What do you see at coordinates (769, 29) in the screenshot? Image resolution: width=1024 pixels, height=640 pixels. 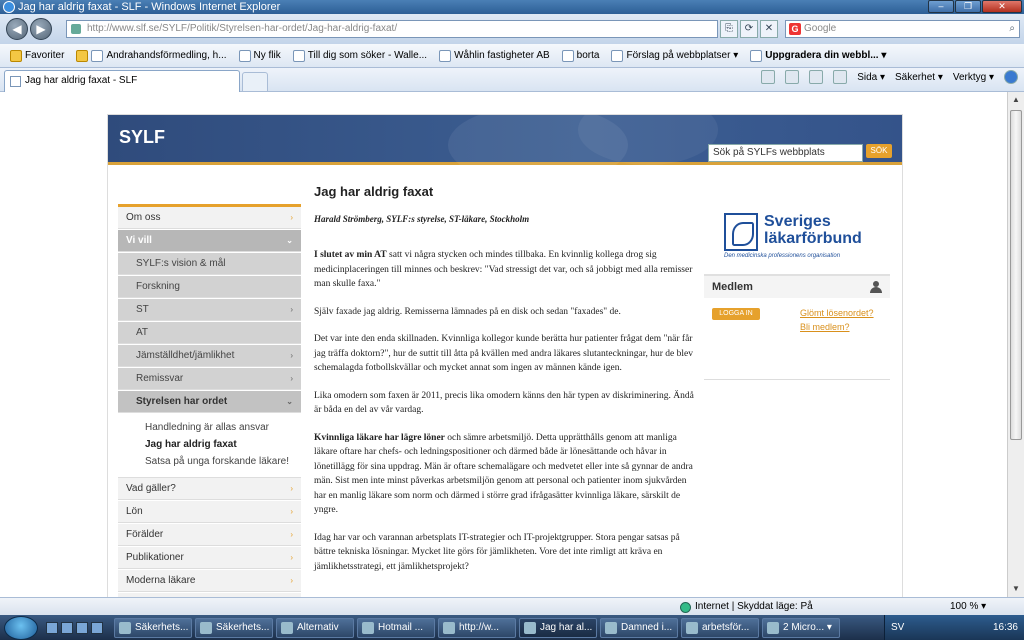 I see `stop-icon: ✕` at bounding box center [769, 29].